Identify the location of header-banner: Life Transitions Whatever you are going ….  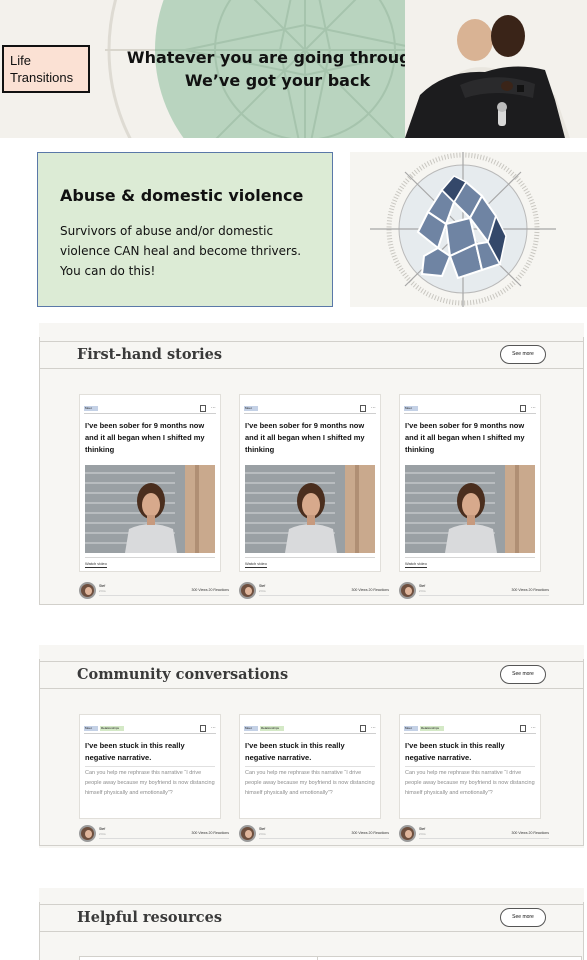
(293, 69).